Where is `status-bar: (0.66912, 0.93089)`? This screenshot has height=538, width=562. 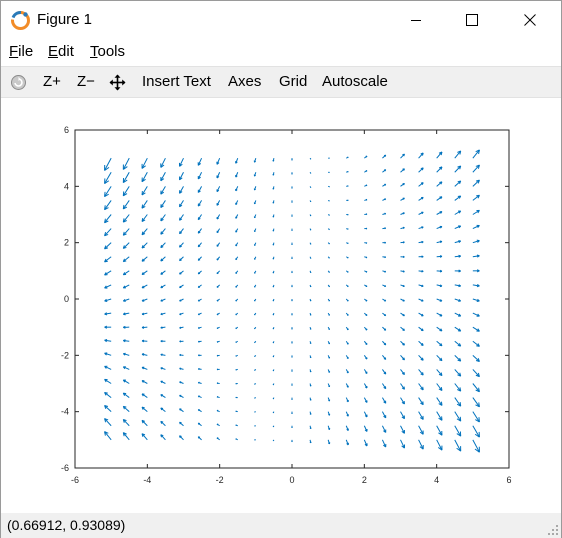 status-bar: (0.66912, 0.93089) is located at coordinates (281, 525).